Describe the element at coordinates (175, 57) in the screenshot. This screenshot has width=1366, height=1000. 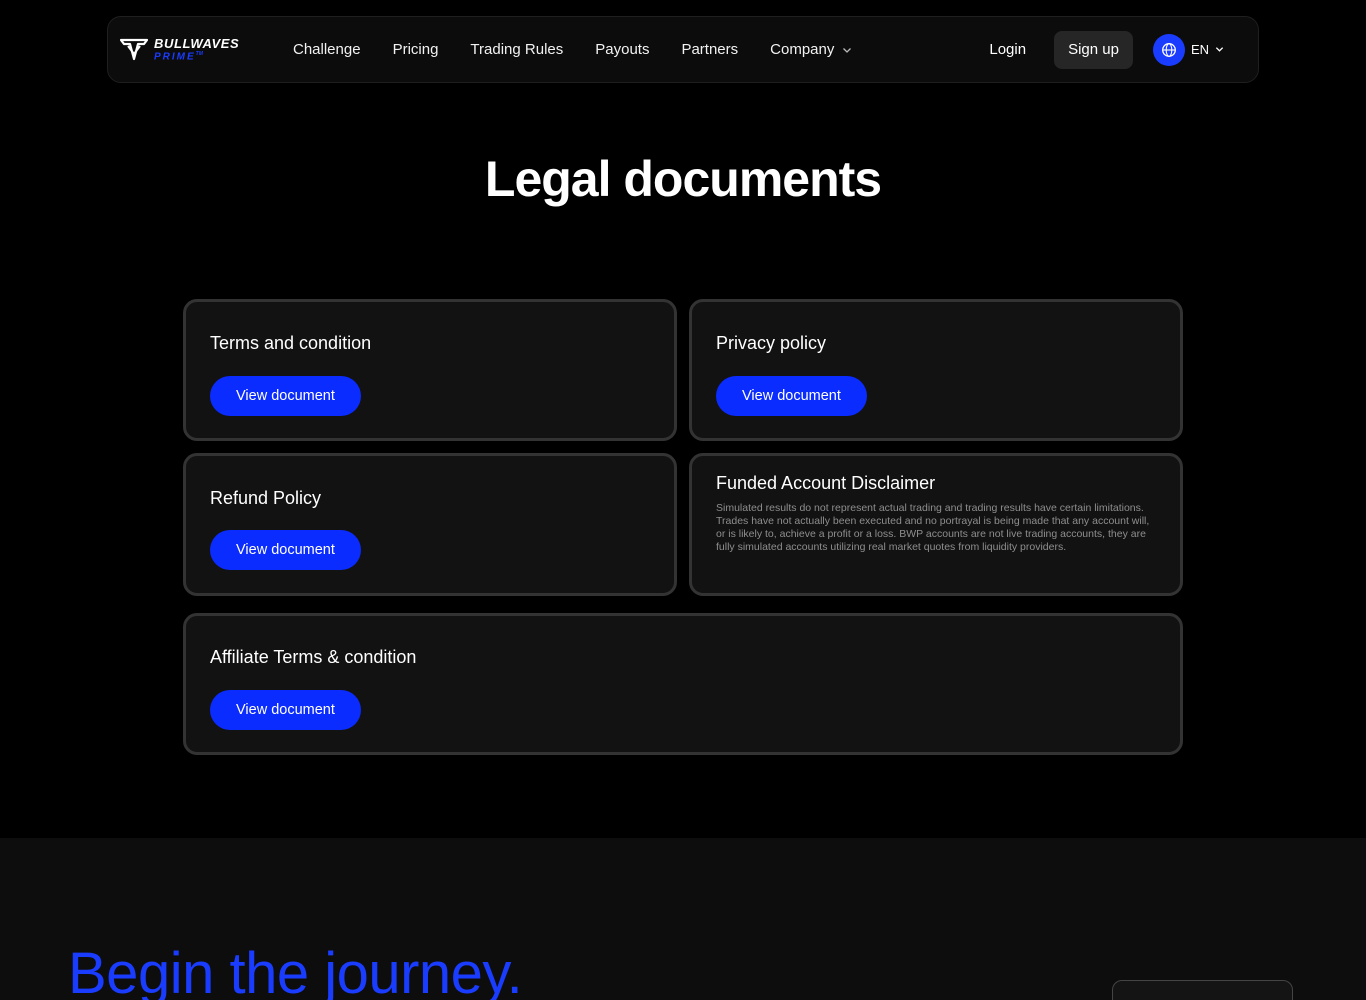
I see `brand-name-bottom: PRIME` at that location.